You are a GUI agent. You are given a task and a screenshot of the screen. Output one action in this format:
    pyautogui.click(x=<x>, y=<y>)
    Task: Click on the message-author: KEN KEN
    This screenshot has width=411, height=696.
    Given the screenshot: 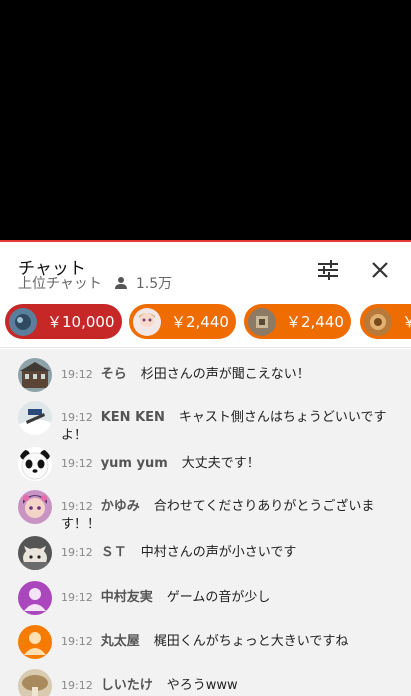 What is the action you would take?
    pyautogui.click(x=132, y=417)
    